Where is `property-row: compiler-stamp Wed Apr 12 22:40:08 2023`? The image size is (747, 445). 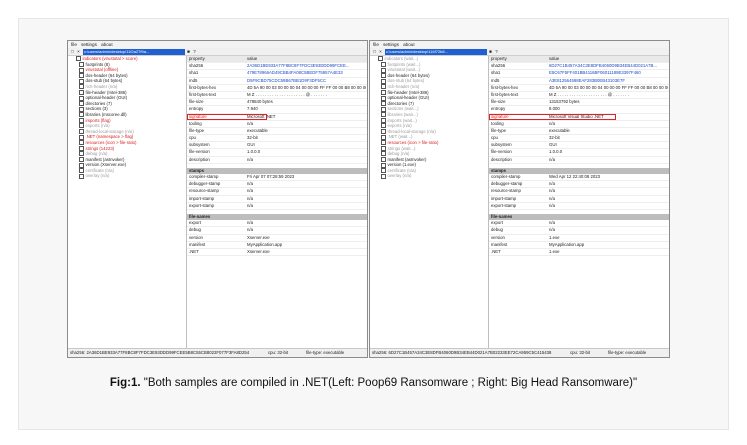
property-row: compiler-stamp Wed Apr 12 22:40:08 2023 is located at coordinates (579, 178).